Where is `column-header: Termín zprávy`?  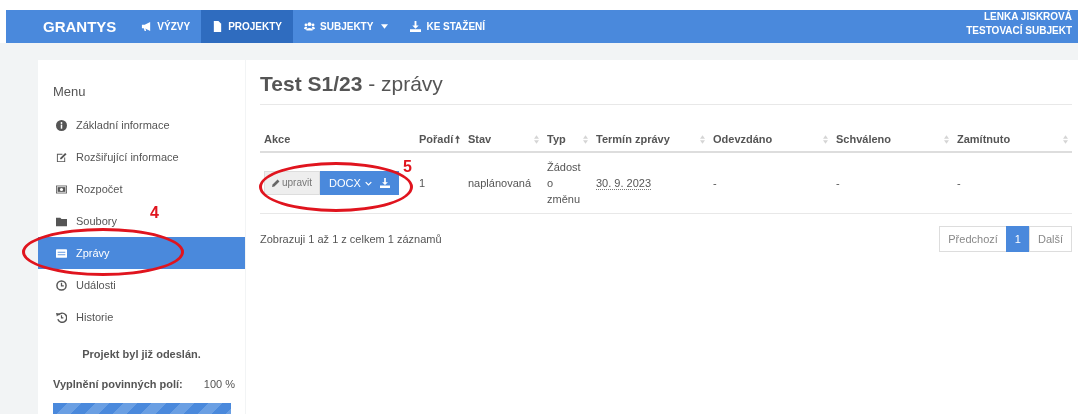 column-header: Termín zprávy is located at coordinates (650, 142).